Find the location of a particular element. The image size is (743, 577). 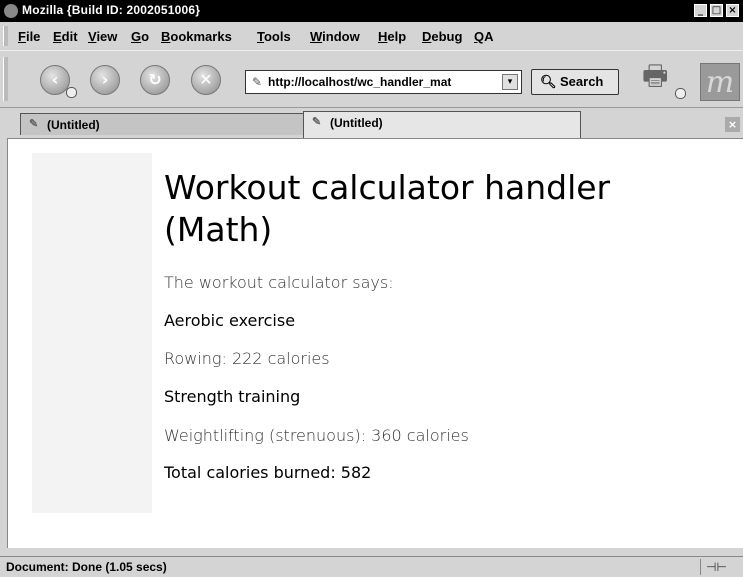

menu-debug: Debug is located at coordinates (442, 36).